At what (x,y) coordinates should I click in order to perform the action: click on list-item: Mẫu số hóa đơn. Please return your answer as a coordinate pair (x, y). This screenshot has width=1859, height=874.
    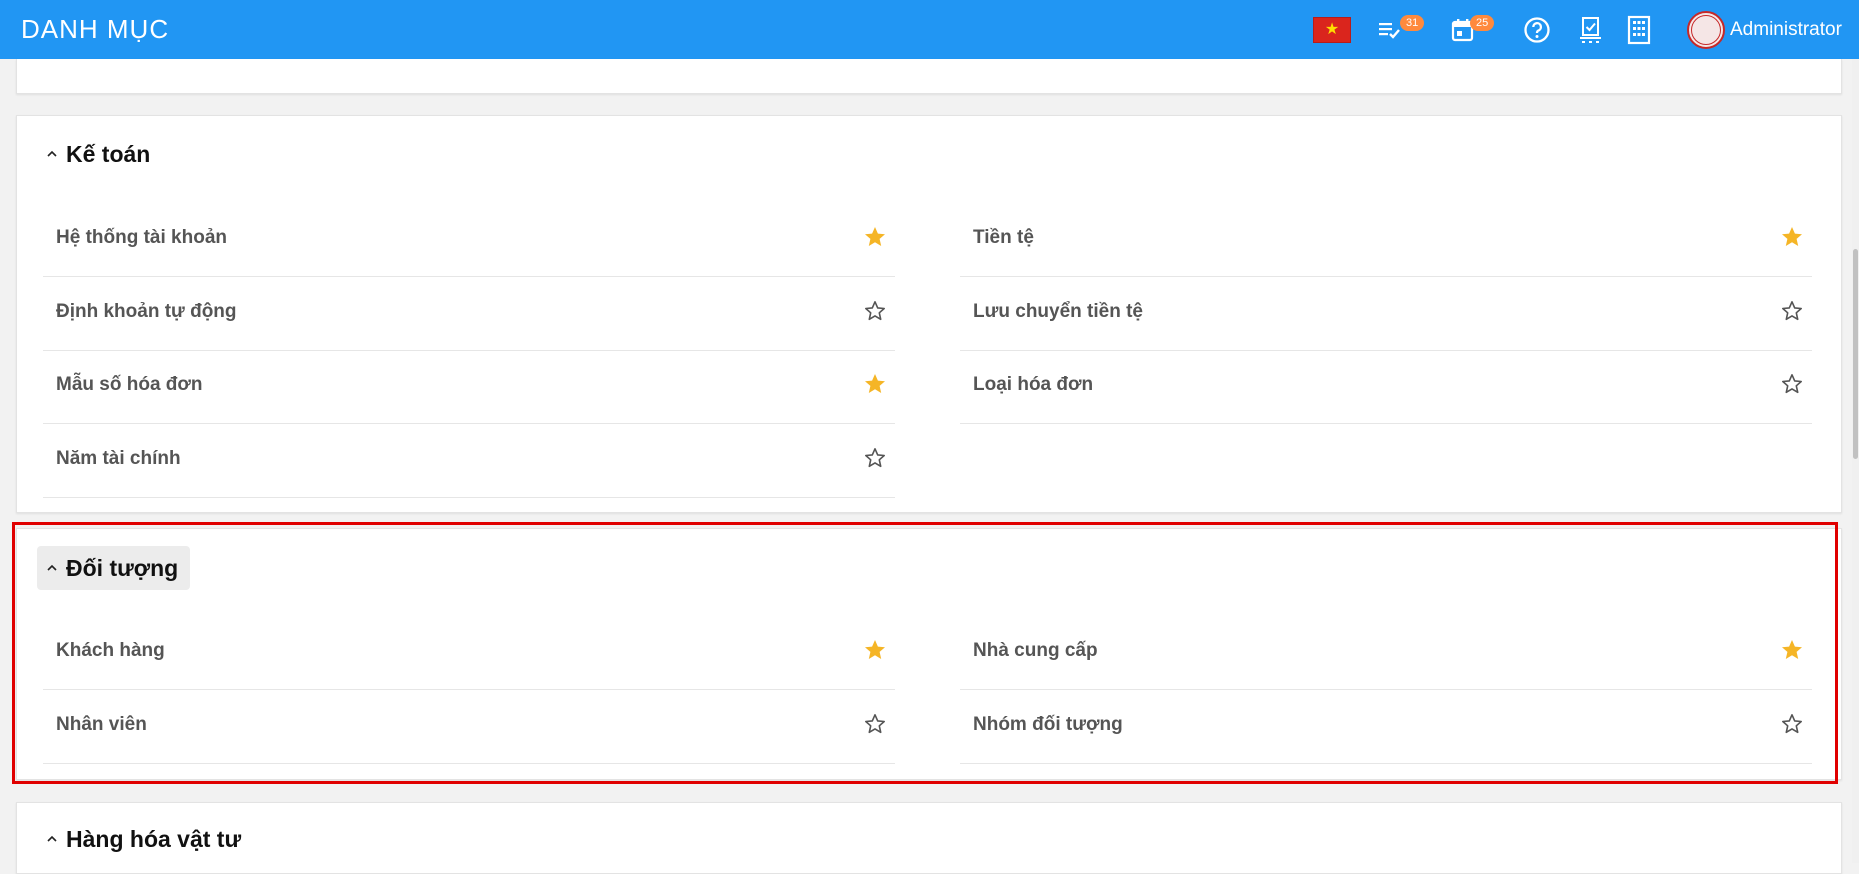
    Looking at the image, I should click on (469, 386).